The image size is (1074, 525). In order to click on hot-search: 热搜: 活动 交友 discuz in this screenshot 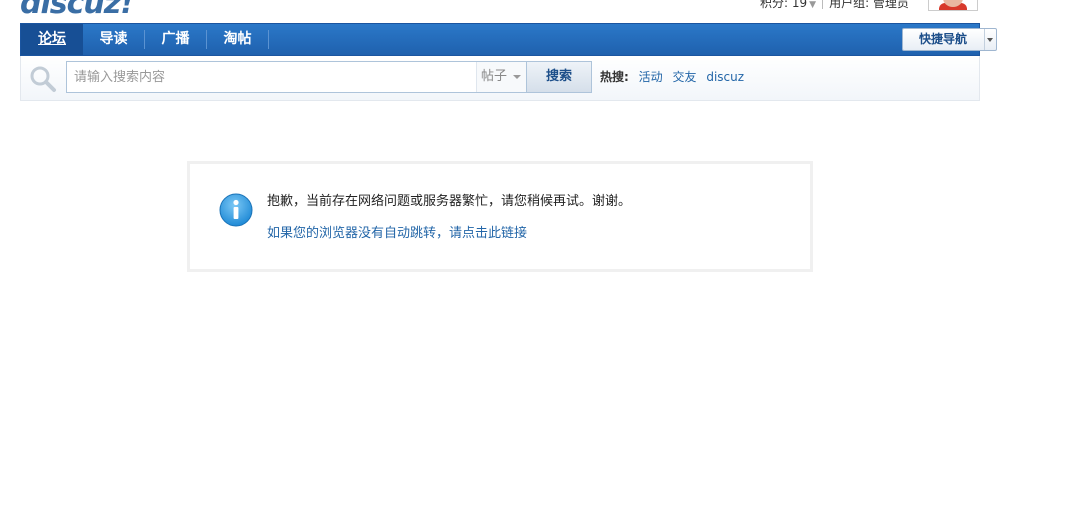, I will do `click(672, 77)`.